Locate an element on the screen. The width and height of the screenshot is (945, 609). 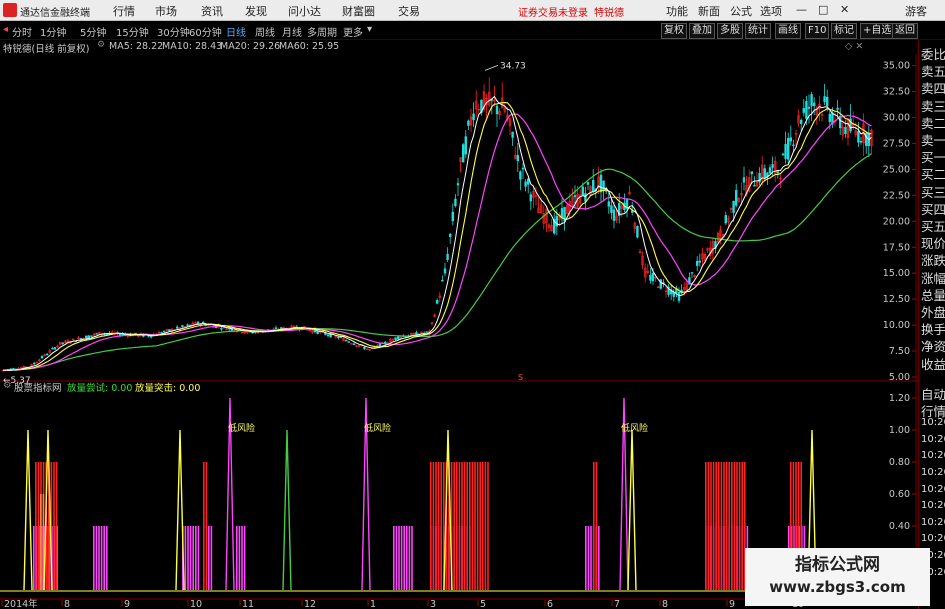
menu-item-caifuquan: 财富圈 is located at coordinates (358, 11).